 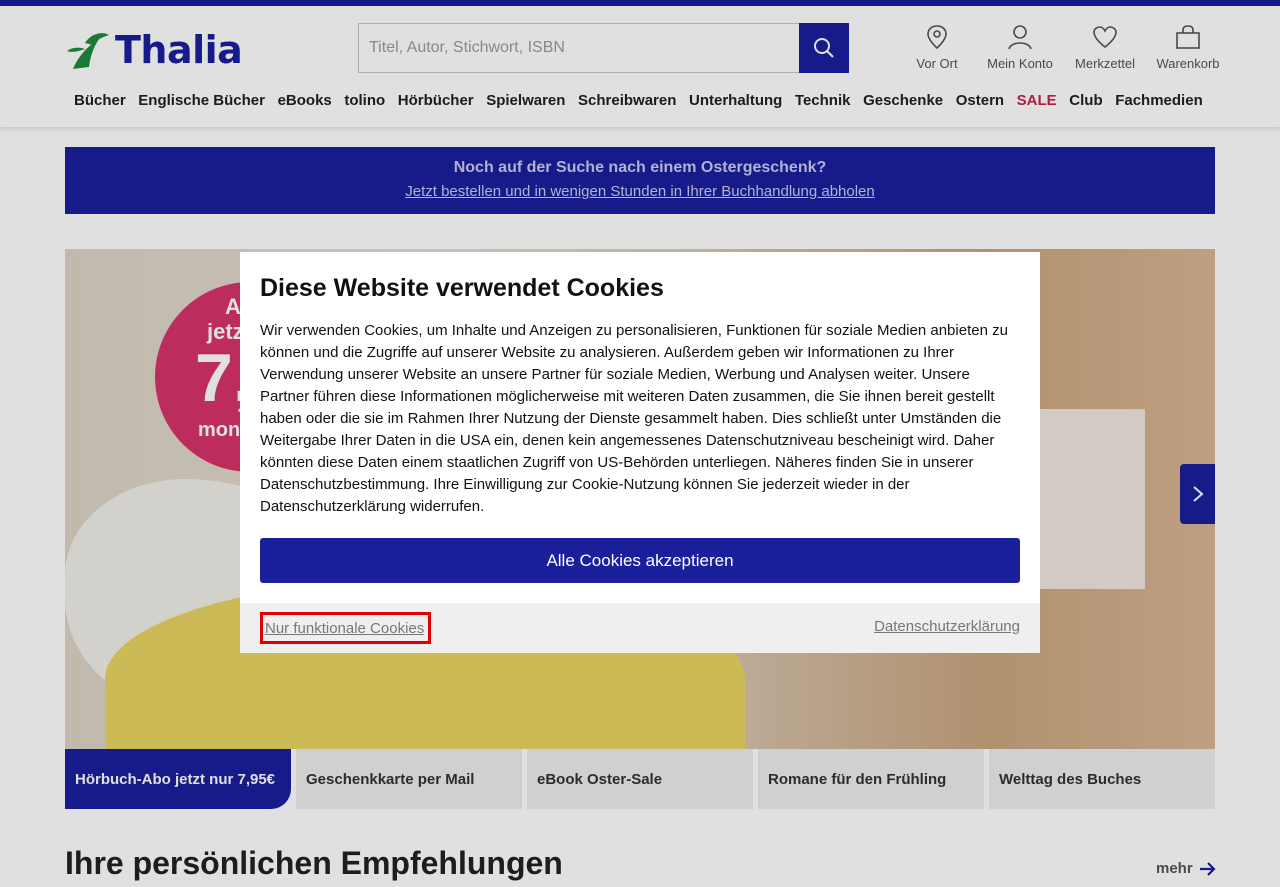 I want to click on cookie-dialog-title: Diese Website verwendet Cookies, so click(x=462, y=288).